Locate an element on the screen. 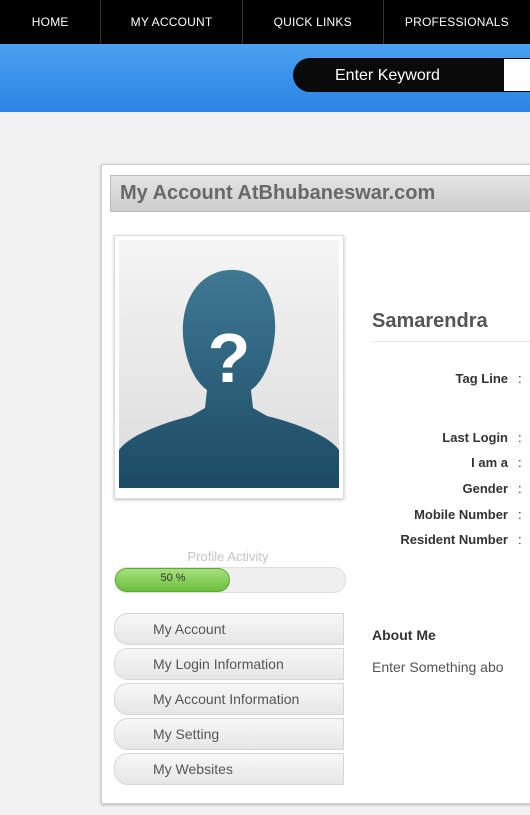  nav-professionals: PROFESSIONALS is located at coordinates (457, 22).